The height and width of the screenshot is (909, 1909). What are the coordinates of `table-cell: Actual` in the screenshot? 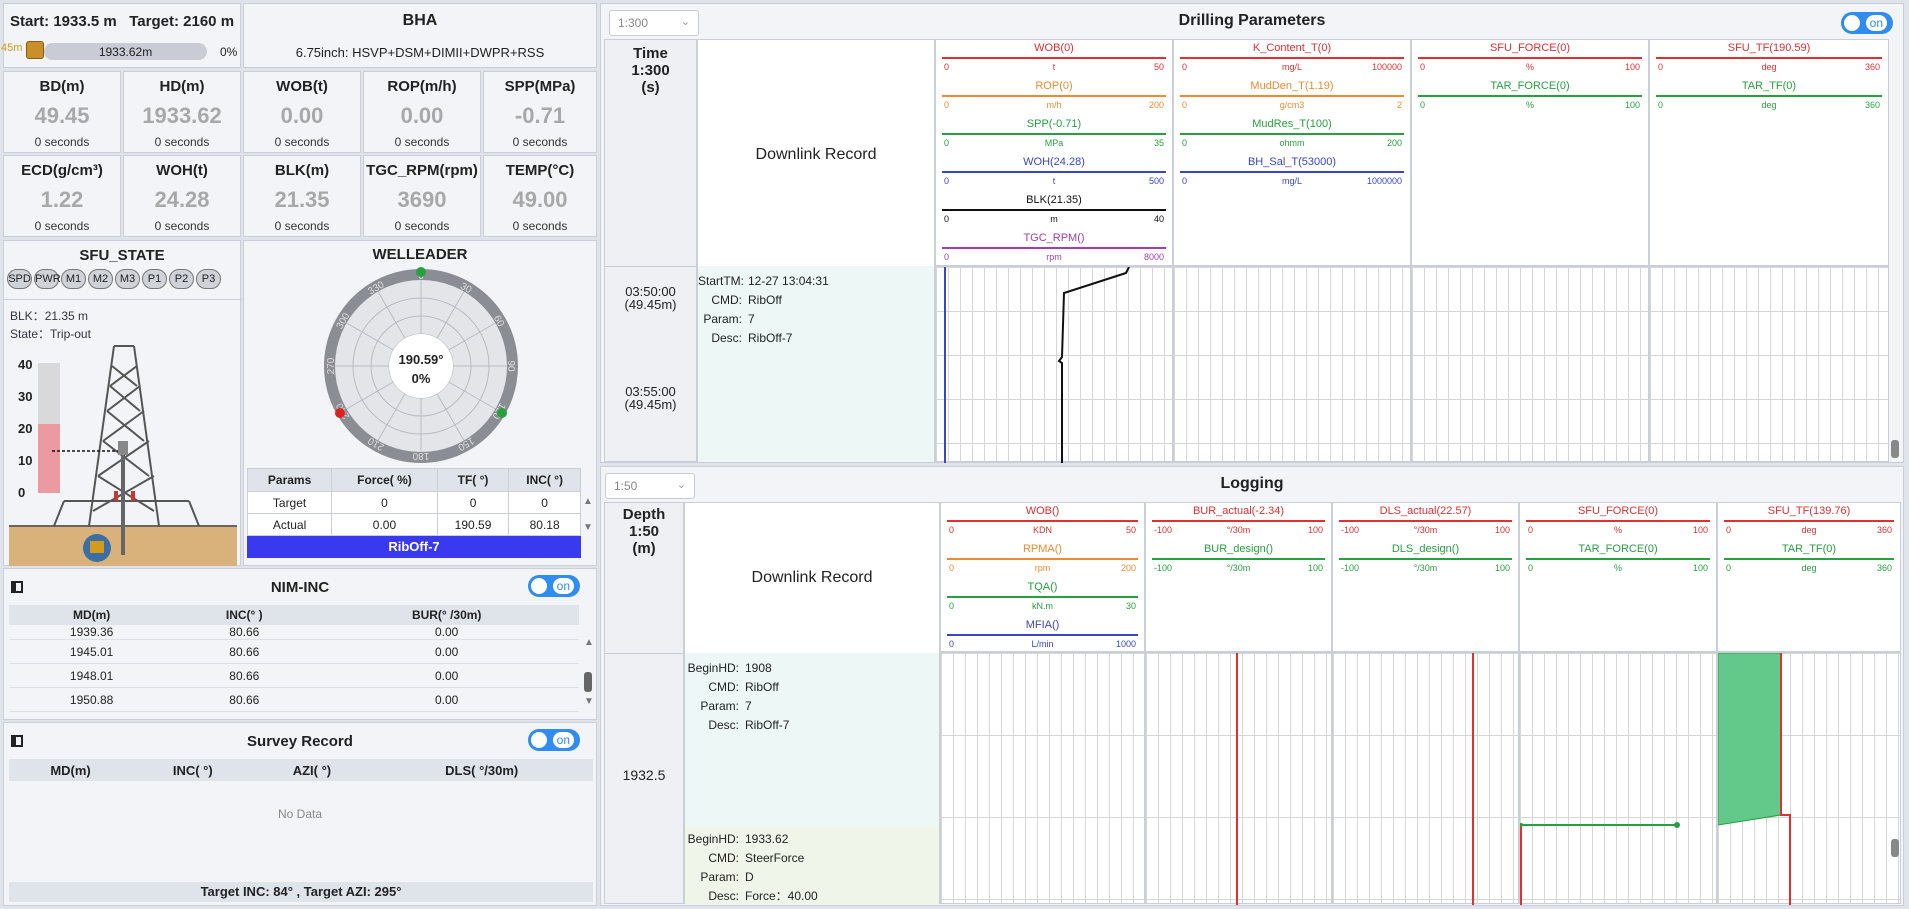 It's located at (289, 524).